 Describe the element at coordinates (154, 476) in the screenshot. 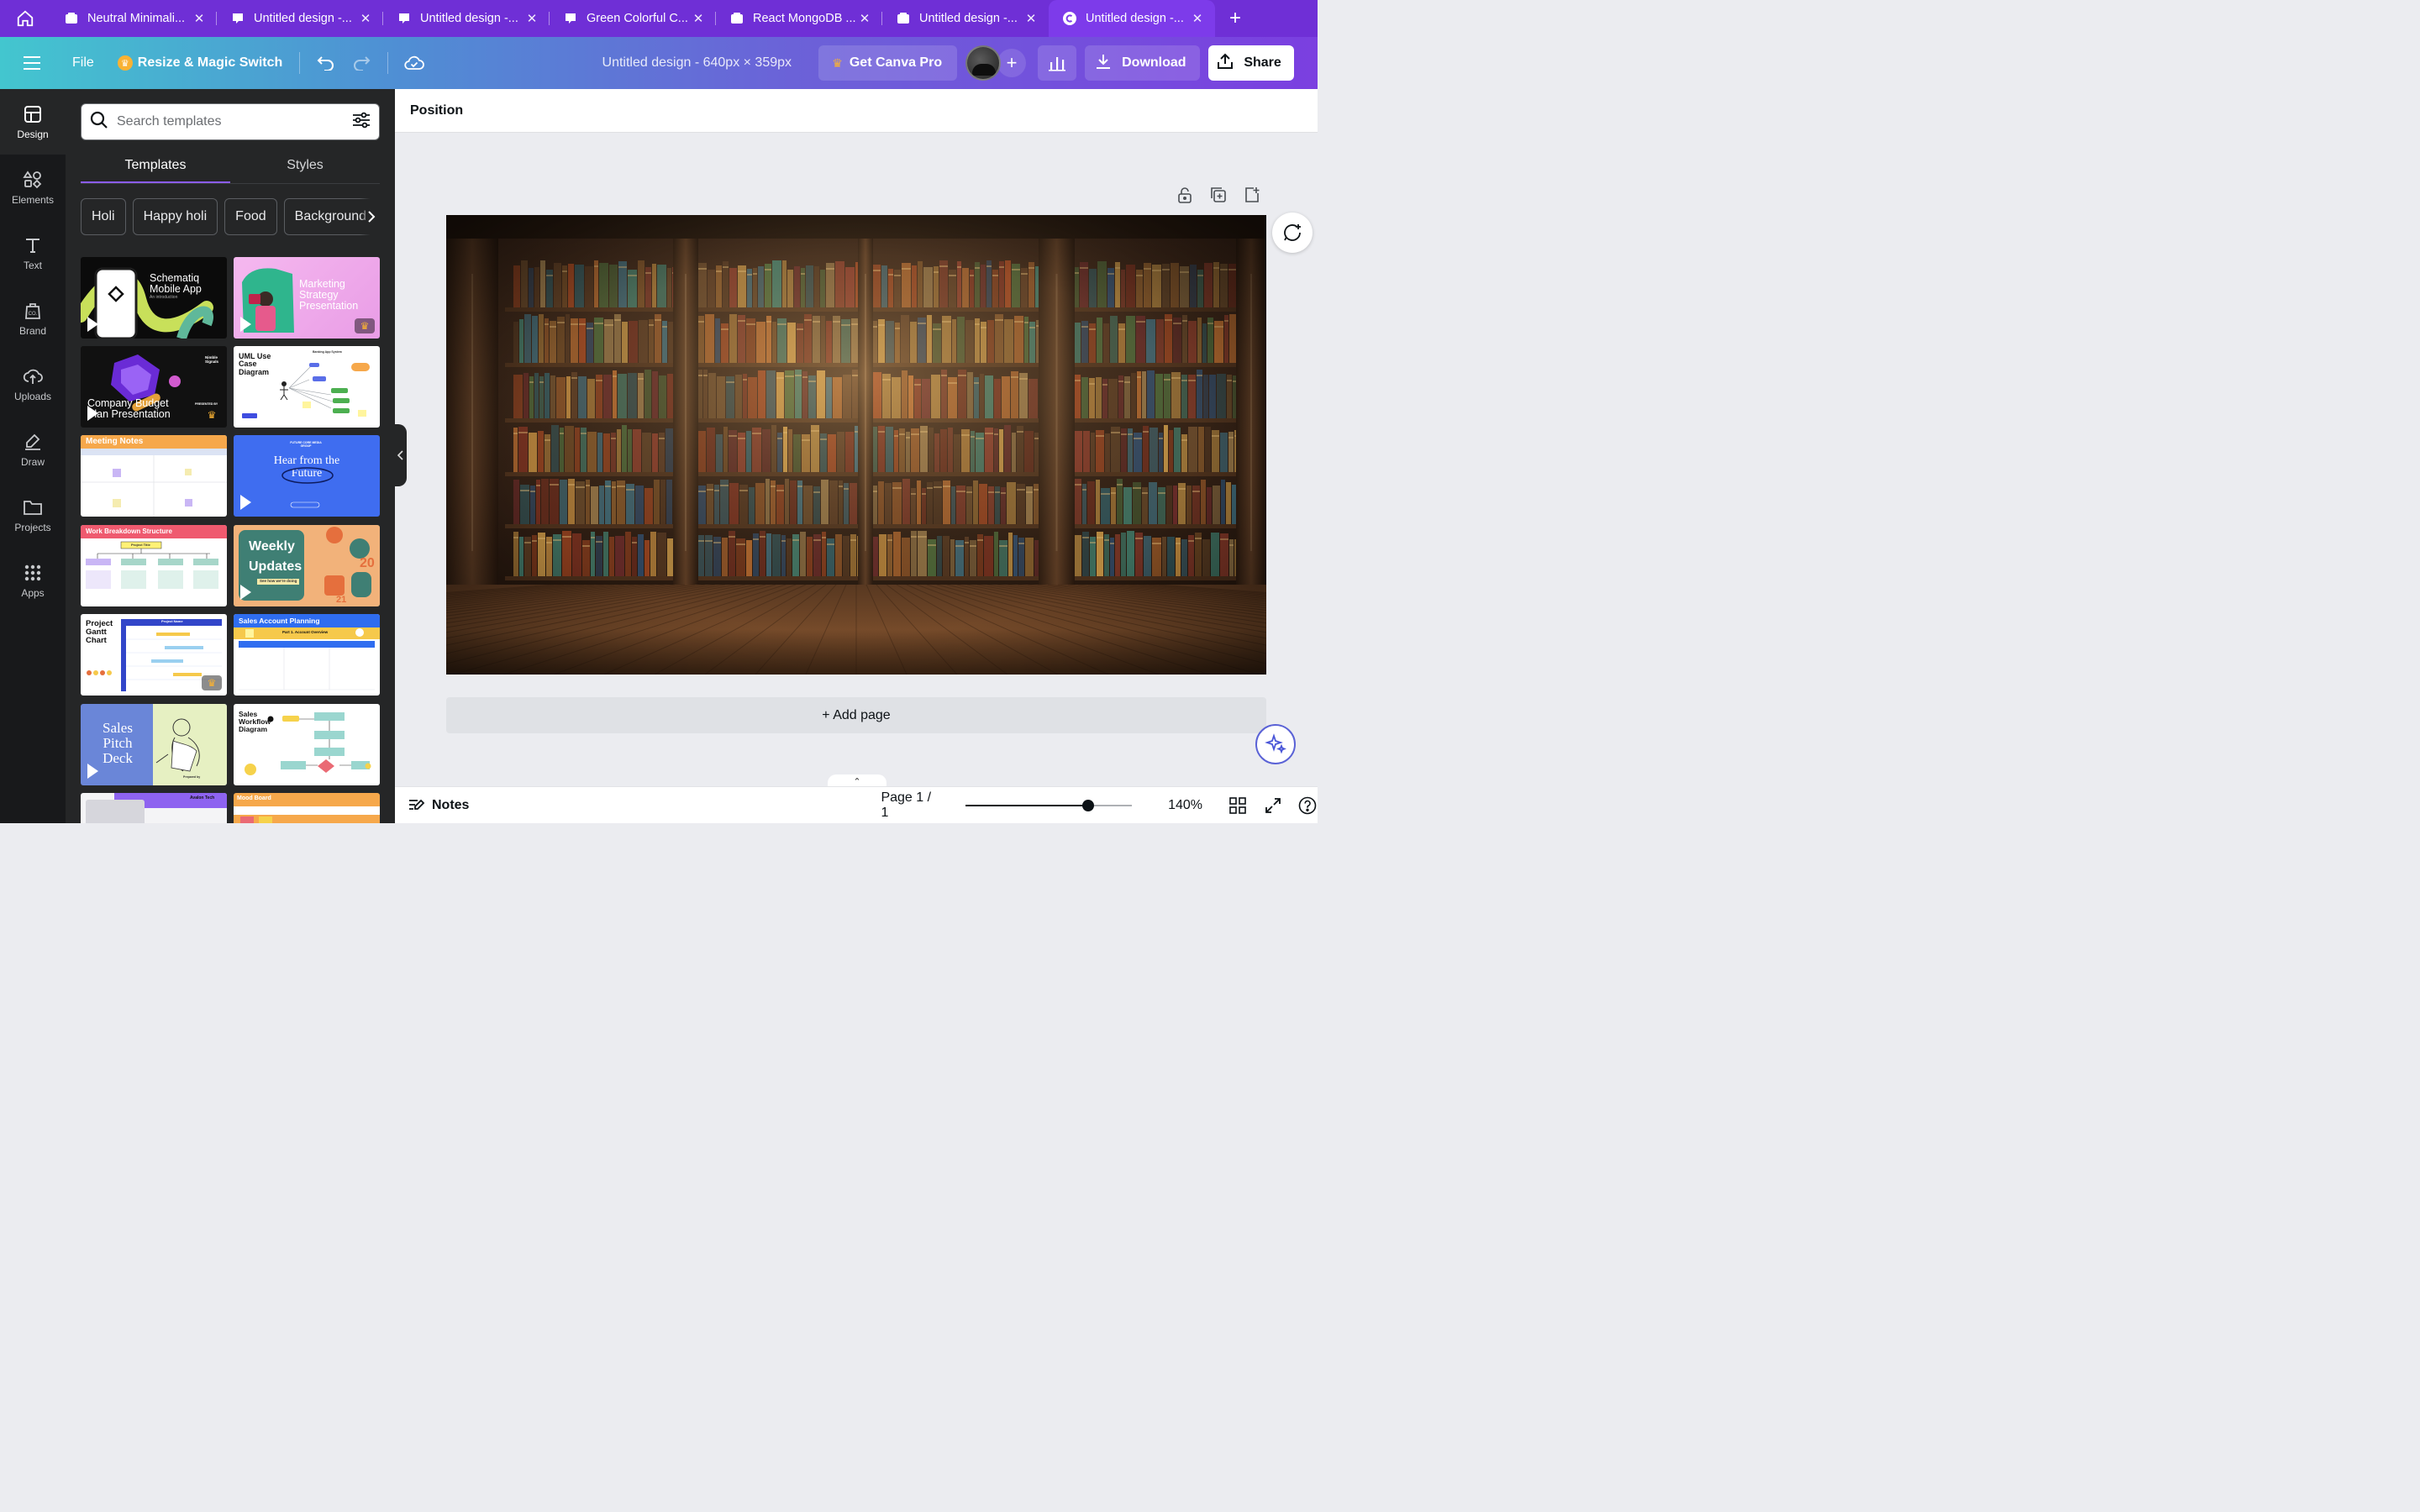

I see `template-card: Meeting Notes` at that location.